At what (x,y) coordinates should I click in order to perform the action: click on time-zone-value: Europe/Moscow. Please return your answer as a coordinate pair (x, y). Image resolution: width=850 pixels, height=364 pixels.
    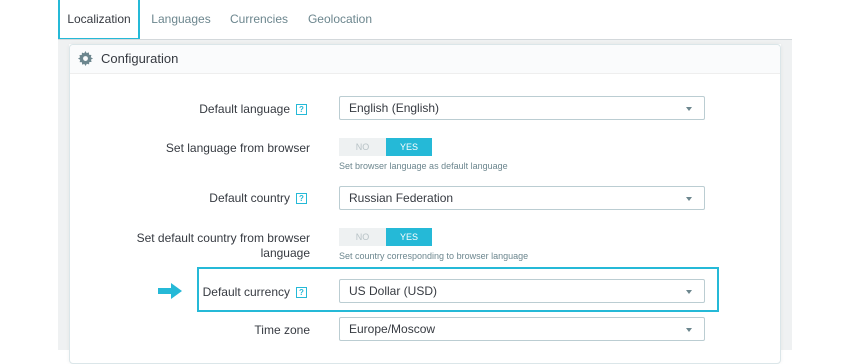
    Looking at the image, I should click on (392, 329).